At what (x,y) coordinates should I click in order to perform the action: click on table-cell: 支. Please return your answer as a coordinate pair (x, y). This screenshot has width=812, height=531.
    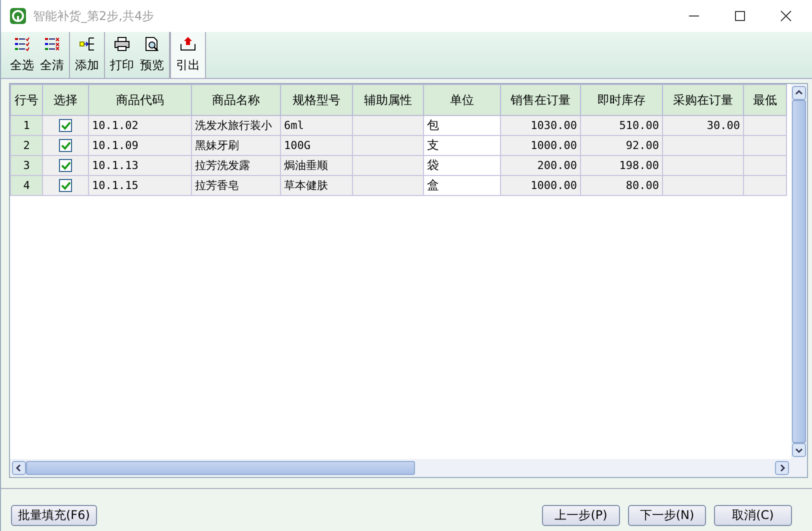
    Looking at the image, I should click on (433, 145).